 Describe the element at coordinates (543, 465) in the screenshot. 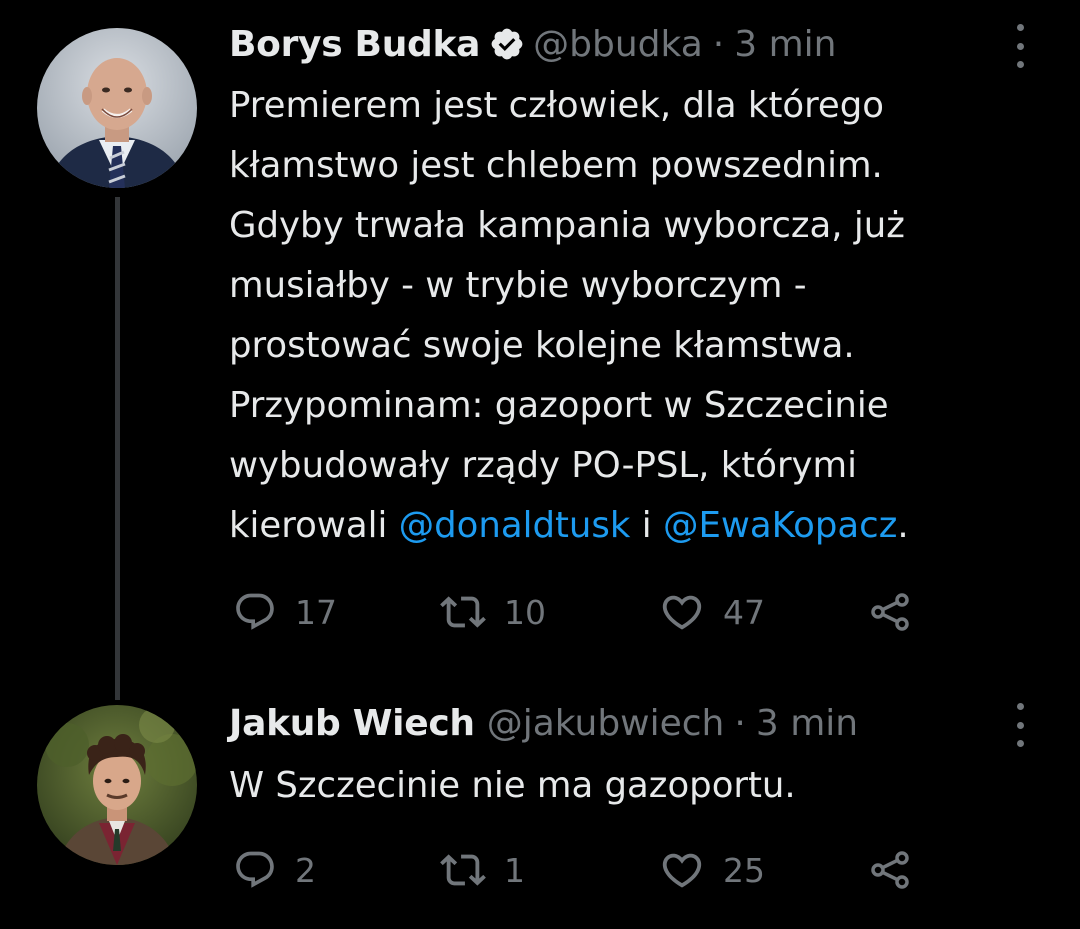

I see `tweet-text-line: wybudowały rządy PO-PSL, którymi` at that location.